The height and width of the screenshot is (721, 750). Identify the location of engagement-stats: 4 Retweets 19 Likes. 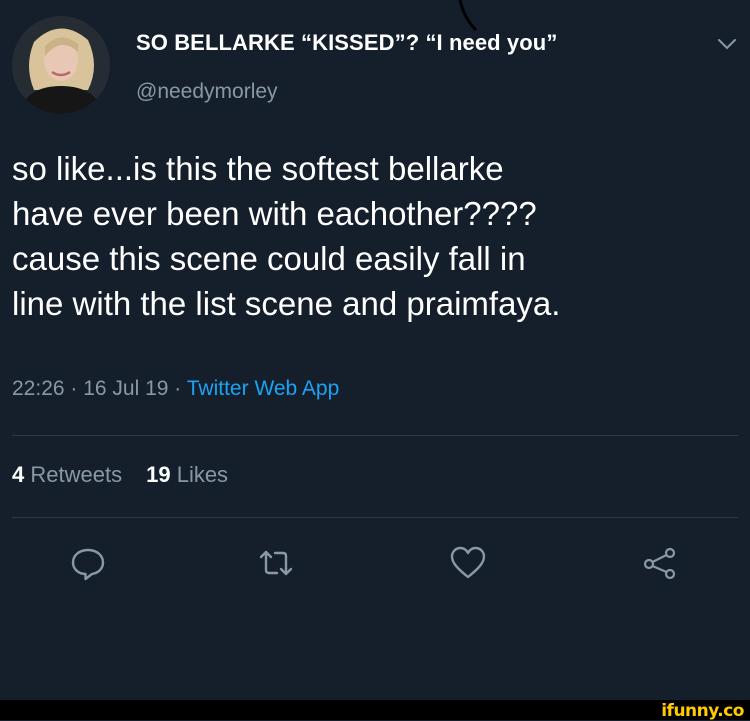
(120, 475).